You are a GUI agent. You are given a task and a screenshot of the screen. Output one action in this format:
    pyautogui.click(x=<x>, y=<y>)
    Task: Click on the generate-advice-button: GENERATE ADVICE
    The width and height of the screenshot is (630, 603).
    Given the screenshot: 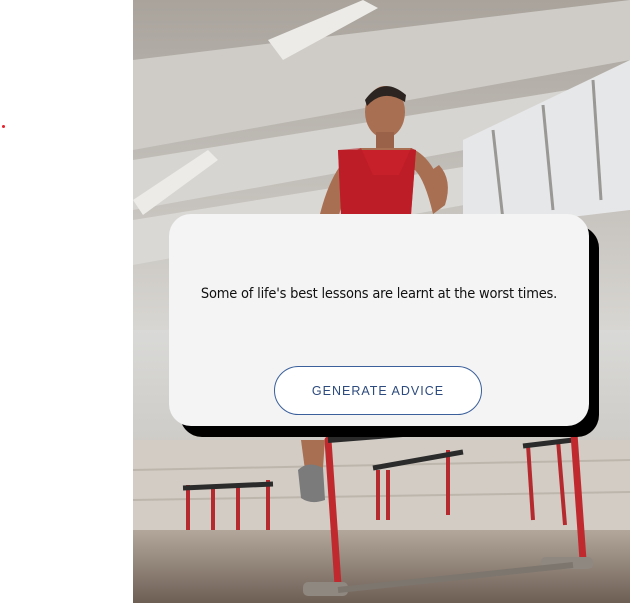 What is the action you would take?
    pyautogui.click(x=378, y=390)
    